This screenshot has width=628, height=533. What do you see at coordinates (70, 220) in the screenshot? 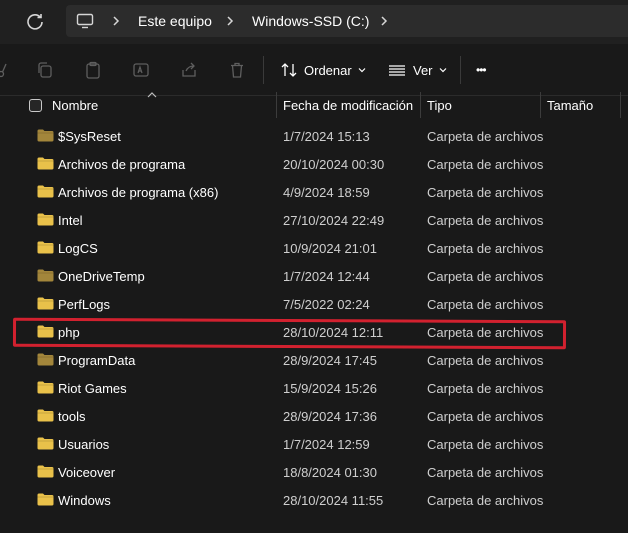
I see `file-name: Intel` at bounding box center [70, 220].